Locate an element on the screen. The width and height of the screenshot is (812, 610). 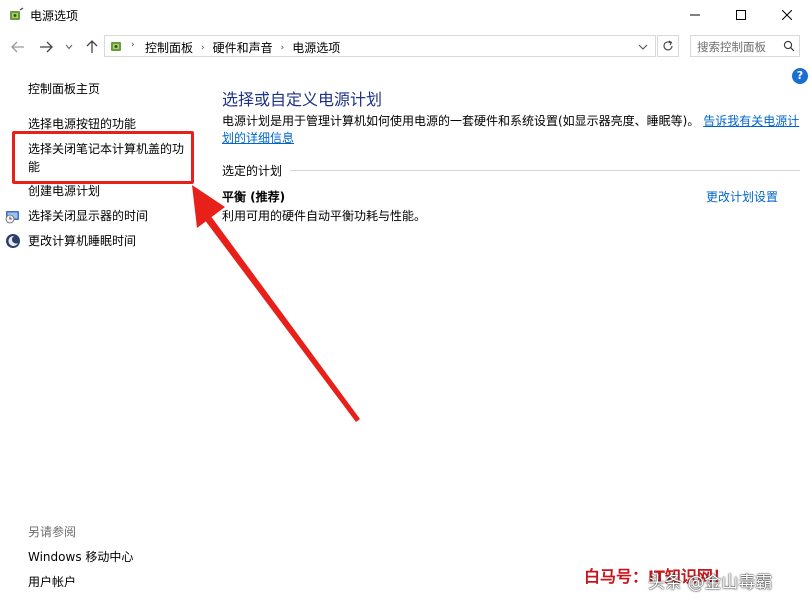
help-icon: ? is located at coordinates (800, 76).